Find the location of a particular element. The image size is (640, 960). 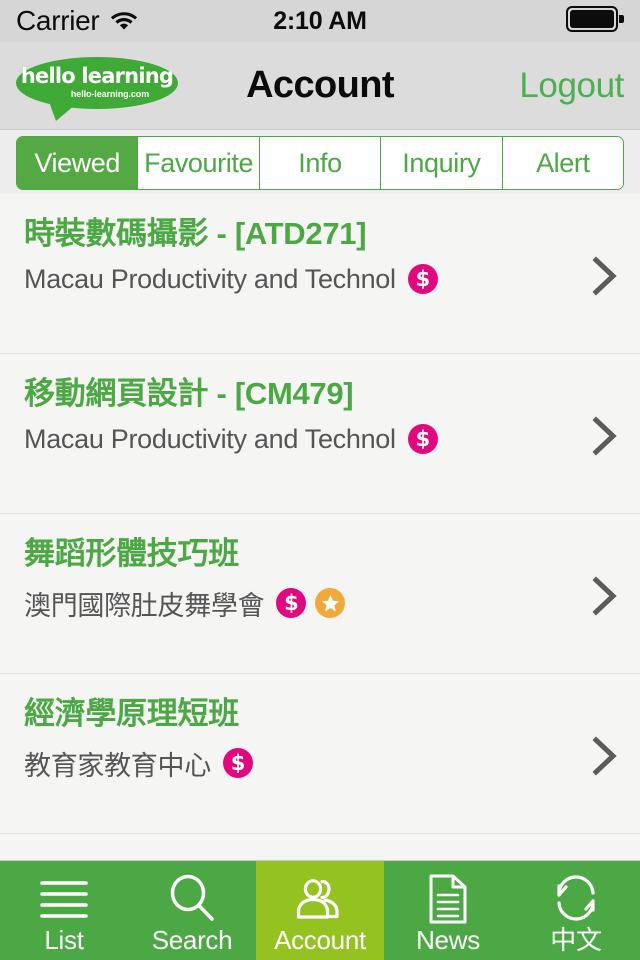

tab-alert: Alert is located at coordinates (562, 163).